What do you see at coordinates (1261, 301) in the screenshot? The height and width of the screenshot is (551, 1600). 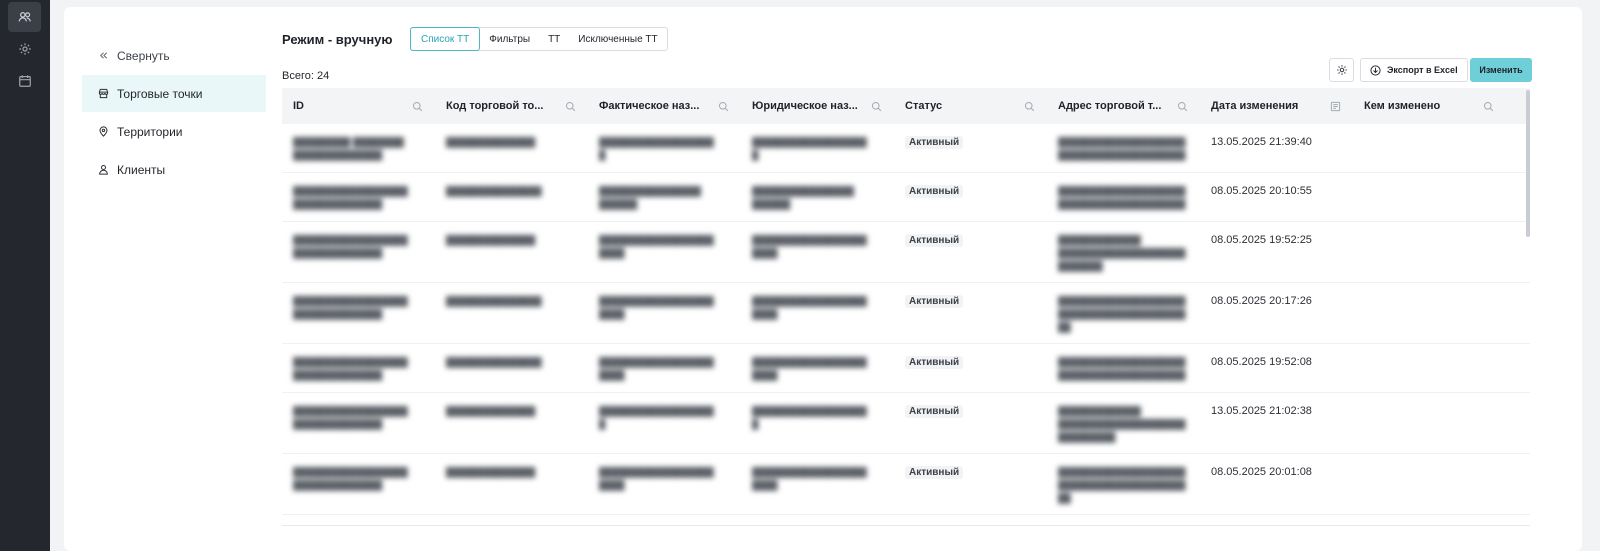 I see `cell-modified-date: 08.05.2025 20:17:26` at bounding box center [1261, 301].